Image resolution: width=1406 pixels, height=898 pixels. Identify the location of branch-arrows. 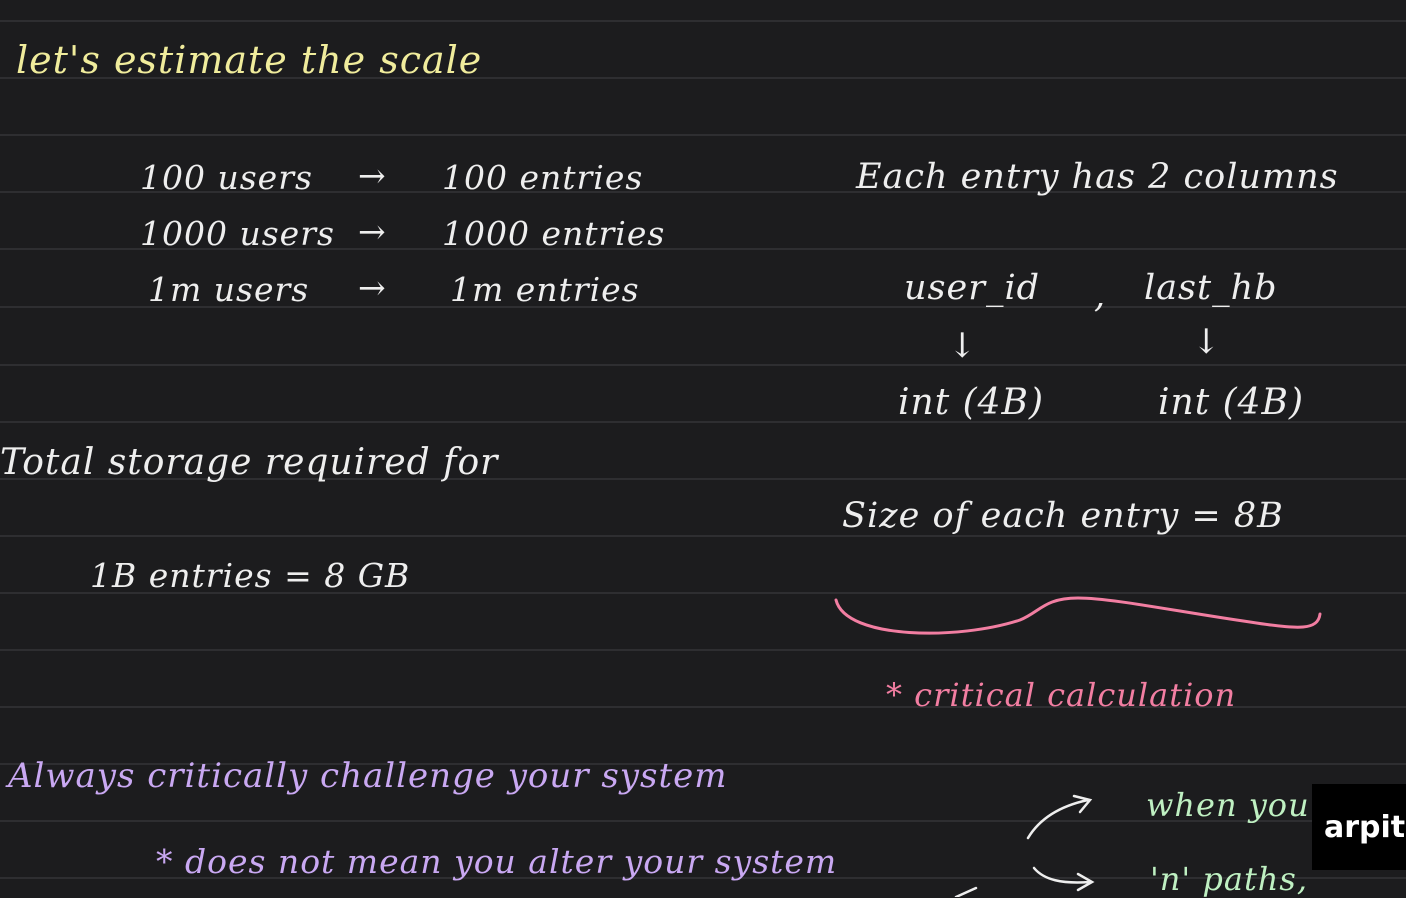
(1024, 845).